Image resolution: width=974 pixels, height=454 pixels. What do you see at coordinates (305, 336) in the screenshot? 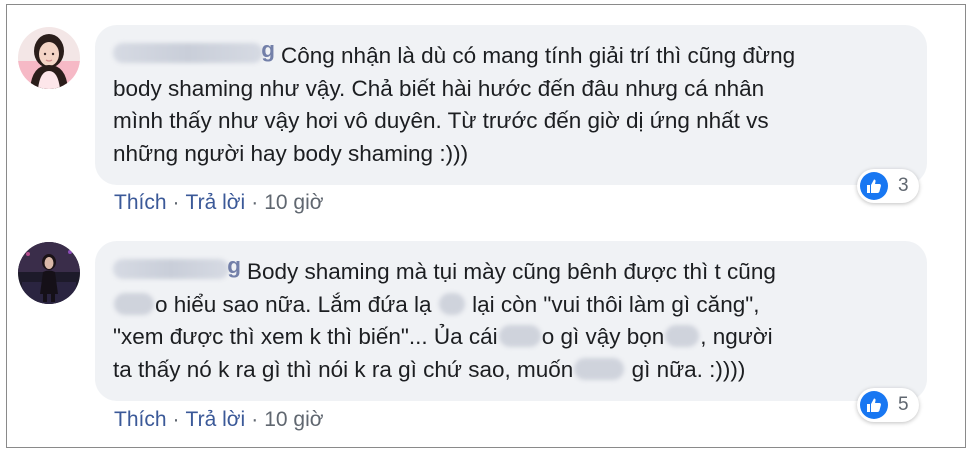
I see `comment-text-line: "xem được thì xem k thì biến"... Ủa cái` at bounding box center [305, 336].